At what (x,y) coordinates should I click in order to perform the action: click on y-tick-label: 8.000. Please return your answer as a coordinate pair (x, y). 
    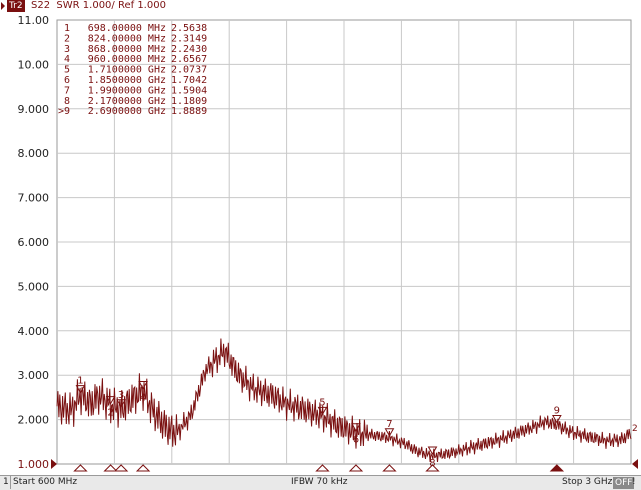
    Looking at the image, I should click on (34, 153).